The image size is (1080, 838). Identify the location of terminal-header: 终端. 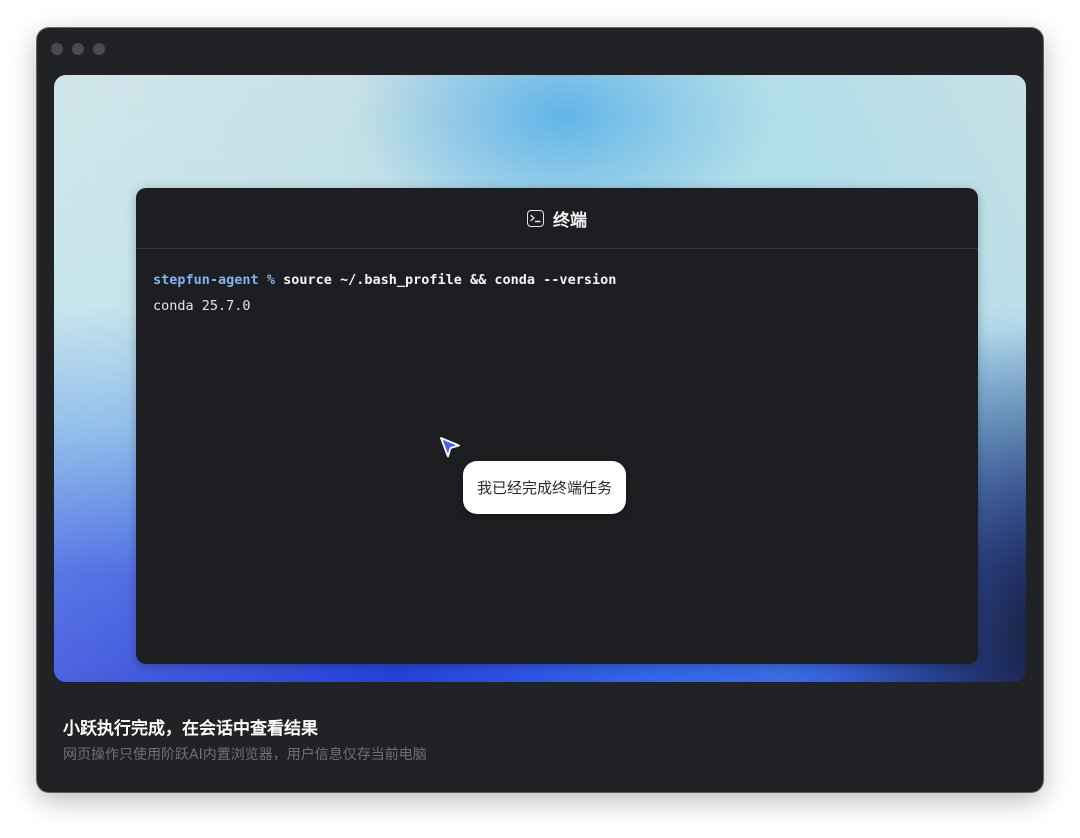
(557, 218).